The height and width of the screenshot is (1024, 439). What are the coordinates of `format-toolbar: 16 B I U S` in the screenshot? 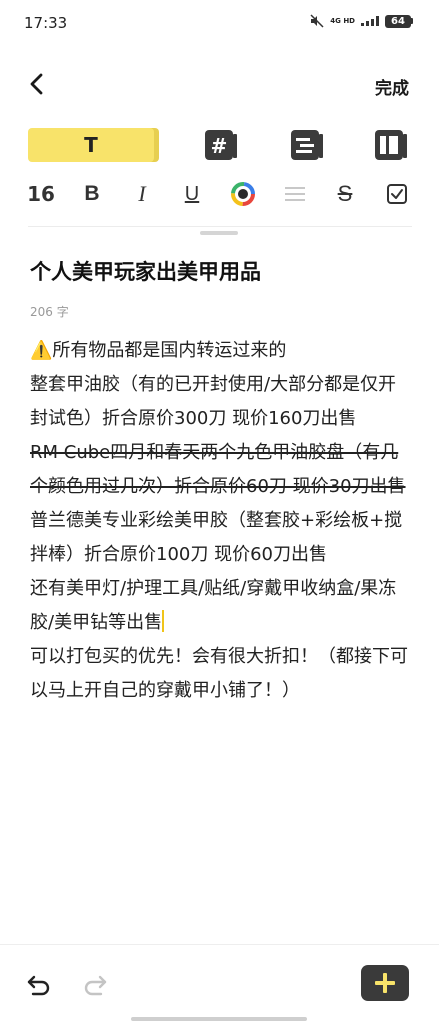 It's located at (219, 194).